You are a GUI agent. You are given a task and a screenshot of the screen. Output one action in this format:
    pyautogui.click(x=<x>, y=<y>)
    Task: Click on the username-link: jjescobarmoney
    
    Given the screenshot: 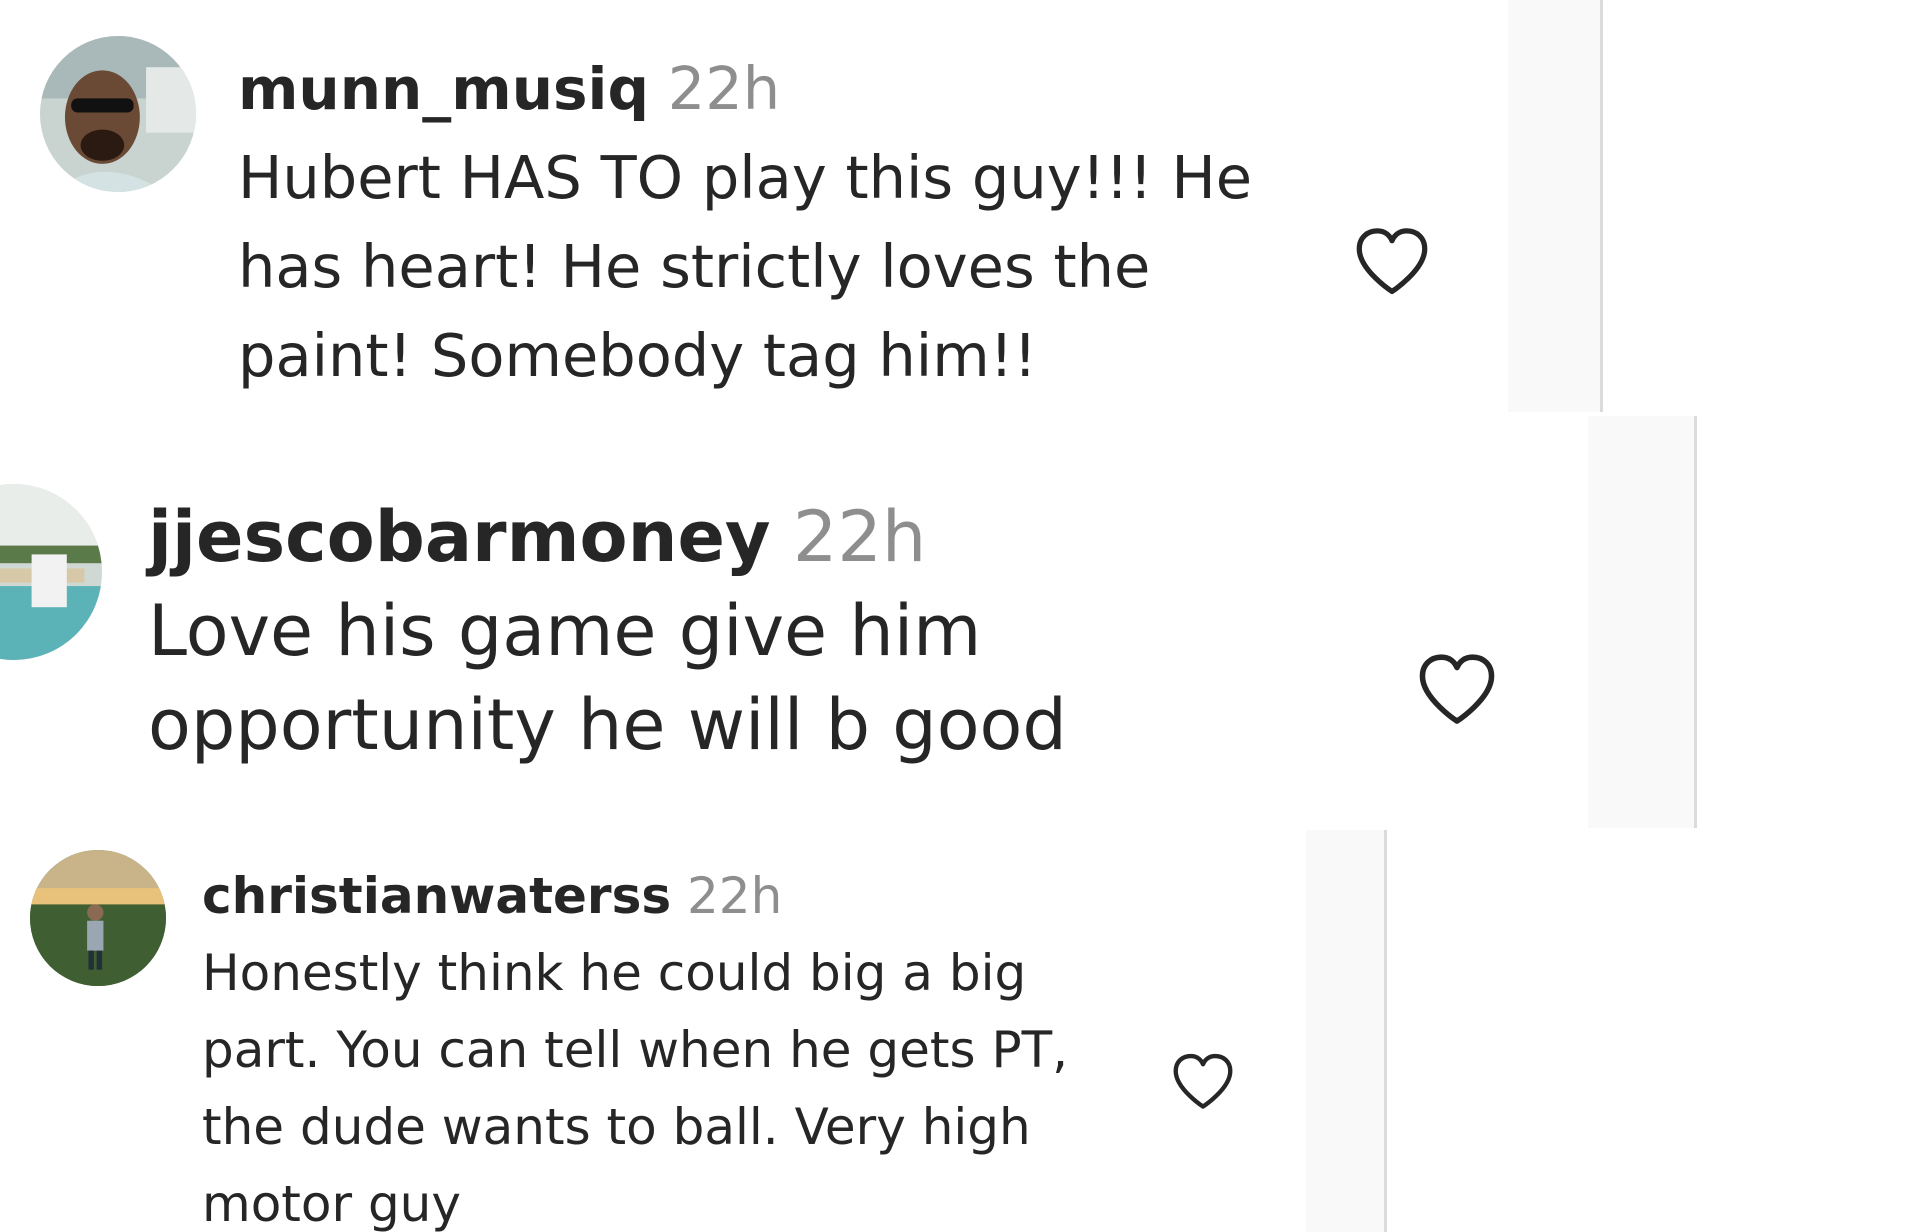 What is the action you would take?
    pyautogui.click(x=459, y=537)
    